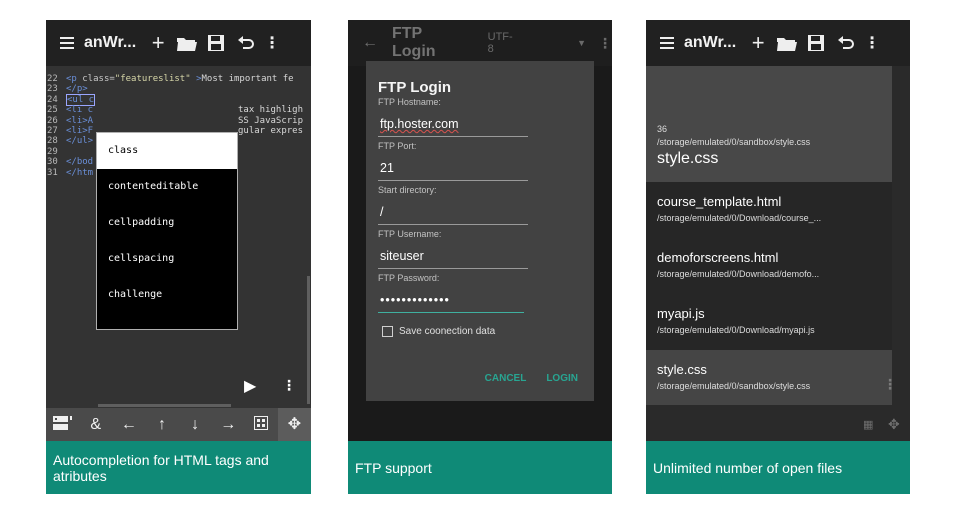 Image resolution: width=960 pixels, height=515 pixels. What do you see at coordinates (228, 425) in the screenshot?
I see `arrow-right-icon: →` at bounding box center [228, 425].